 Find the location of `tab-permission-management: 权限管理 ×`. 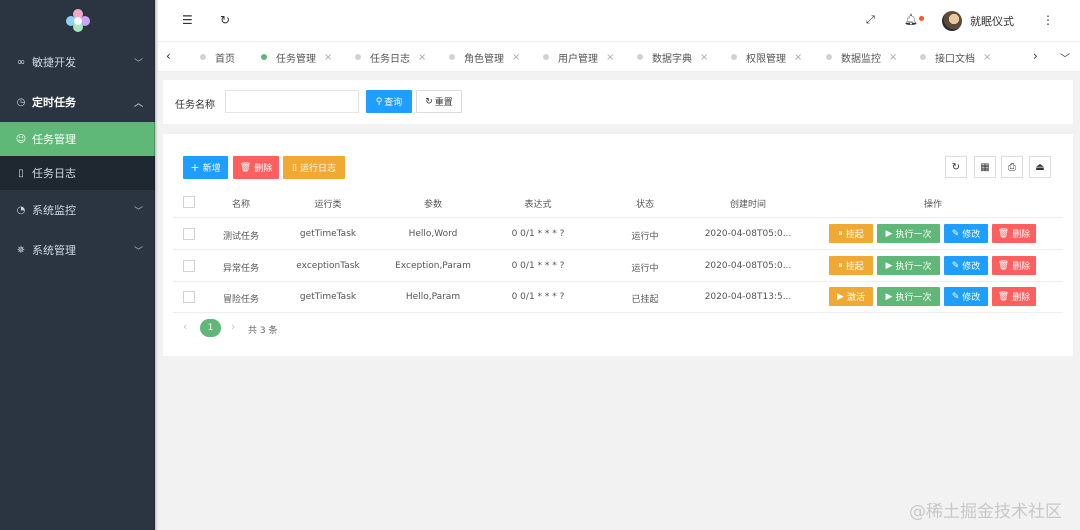

tab-permission-management: 权限管理 × is located at coordinates (766, 57).